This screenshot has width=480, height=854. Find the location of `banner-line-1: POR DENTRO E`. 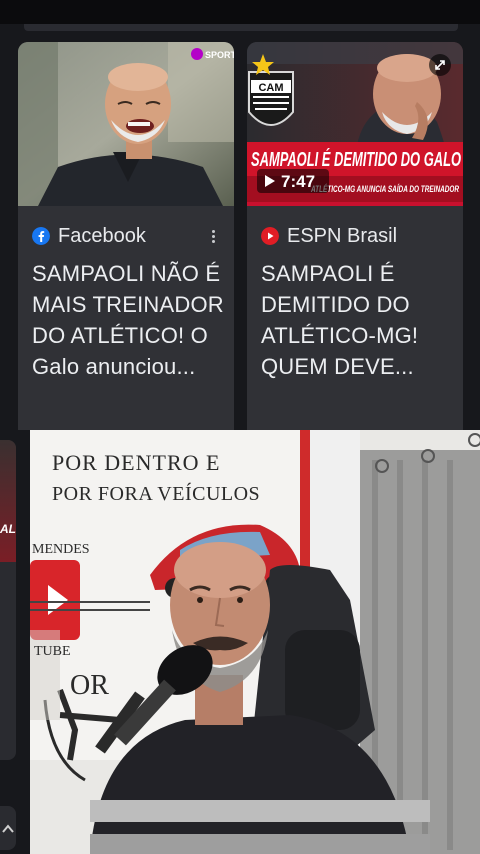

banner-line-1: POR DENTRO E is located at coordinates (136, 462).